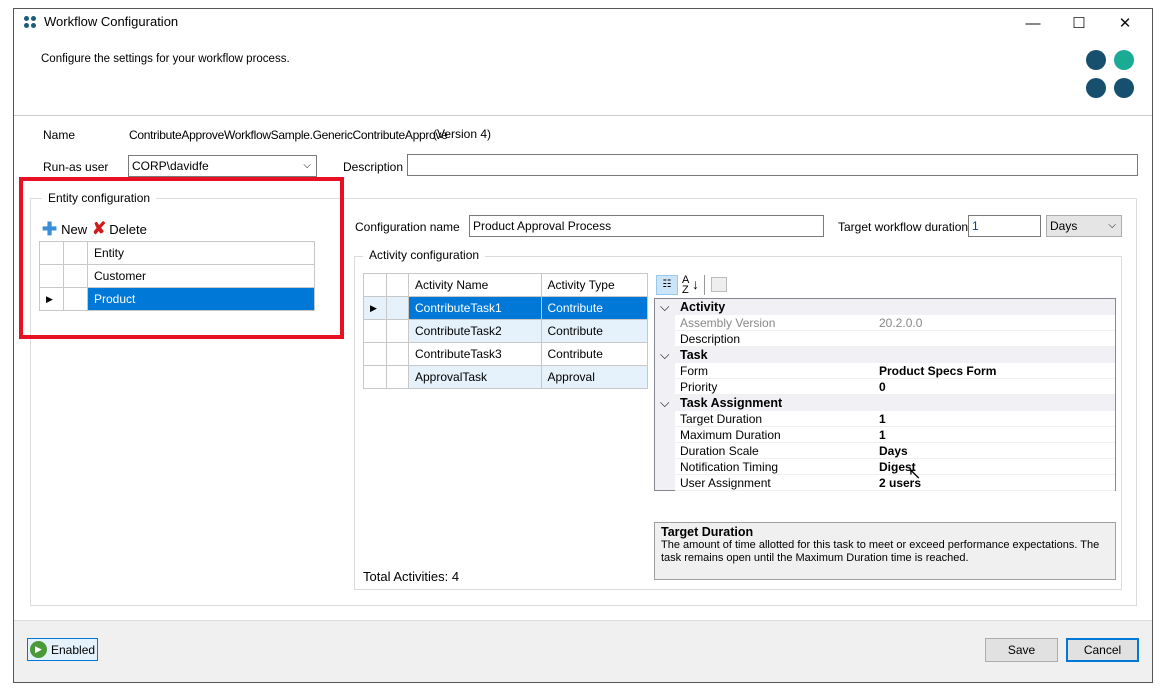 This screenshot has width=1175, height=697. I want to click on property-name: Assembly Version, so click(728, 323).